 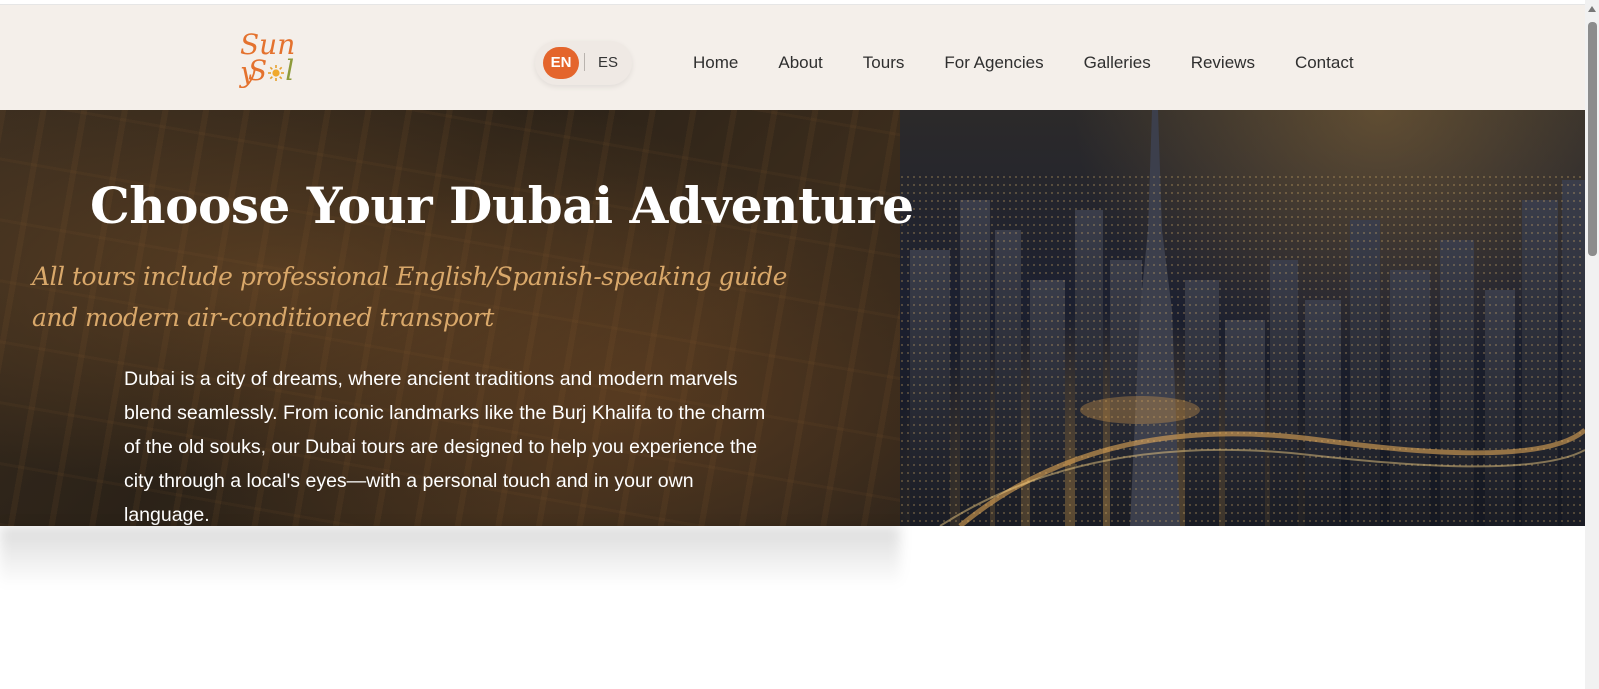 I want to click on logo: Sun y Sl, so click(x=276, y=59).